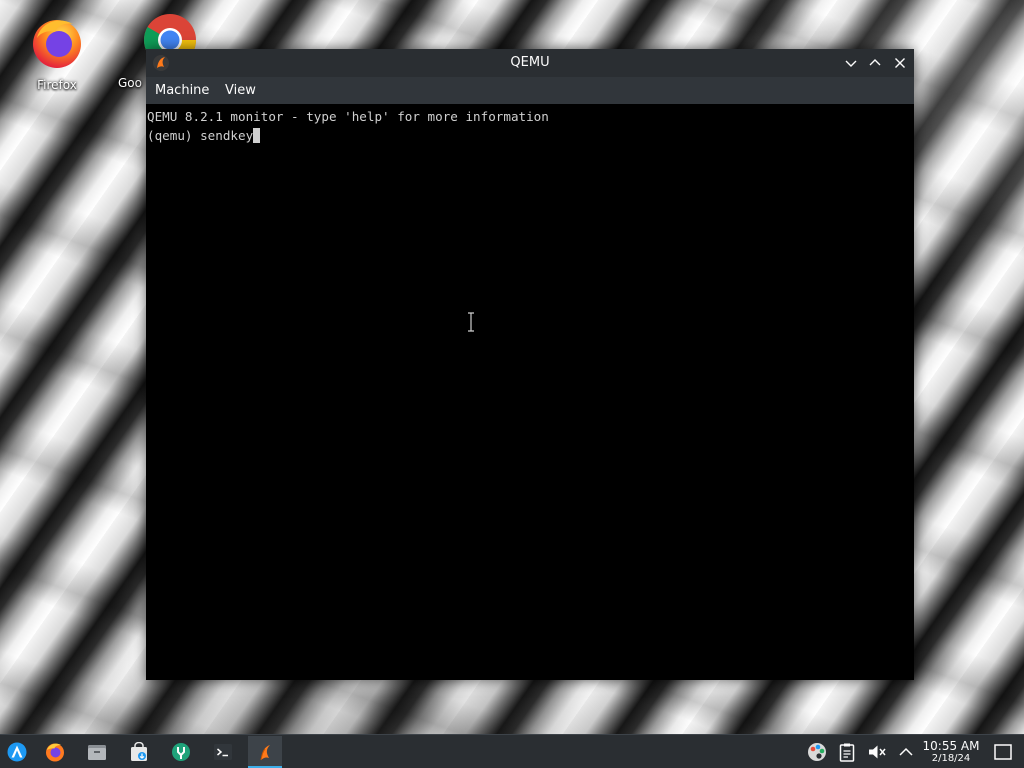 This screenshot has width=1024, height=768. What do you see at coordinates (1003, 752) in the screenshot?
I see `show-desktop-icon` at bounding box center [1003, 752].